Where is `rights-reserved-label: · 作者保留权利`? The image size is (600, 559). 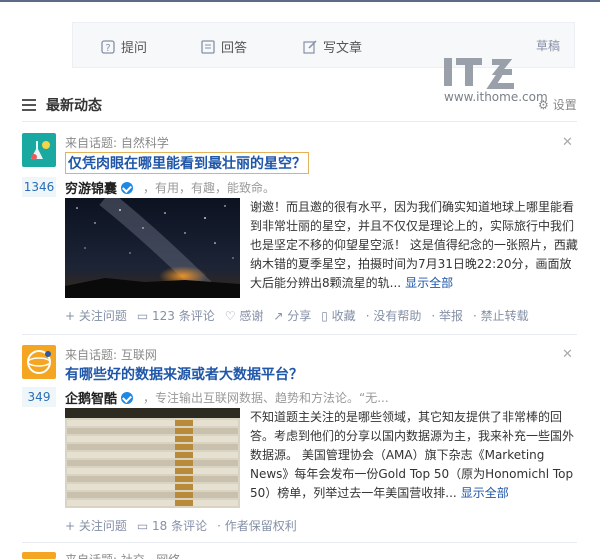
rights-reserved-label: · 作者保留权利 is located at coordinates (257, 526).